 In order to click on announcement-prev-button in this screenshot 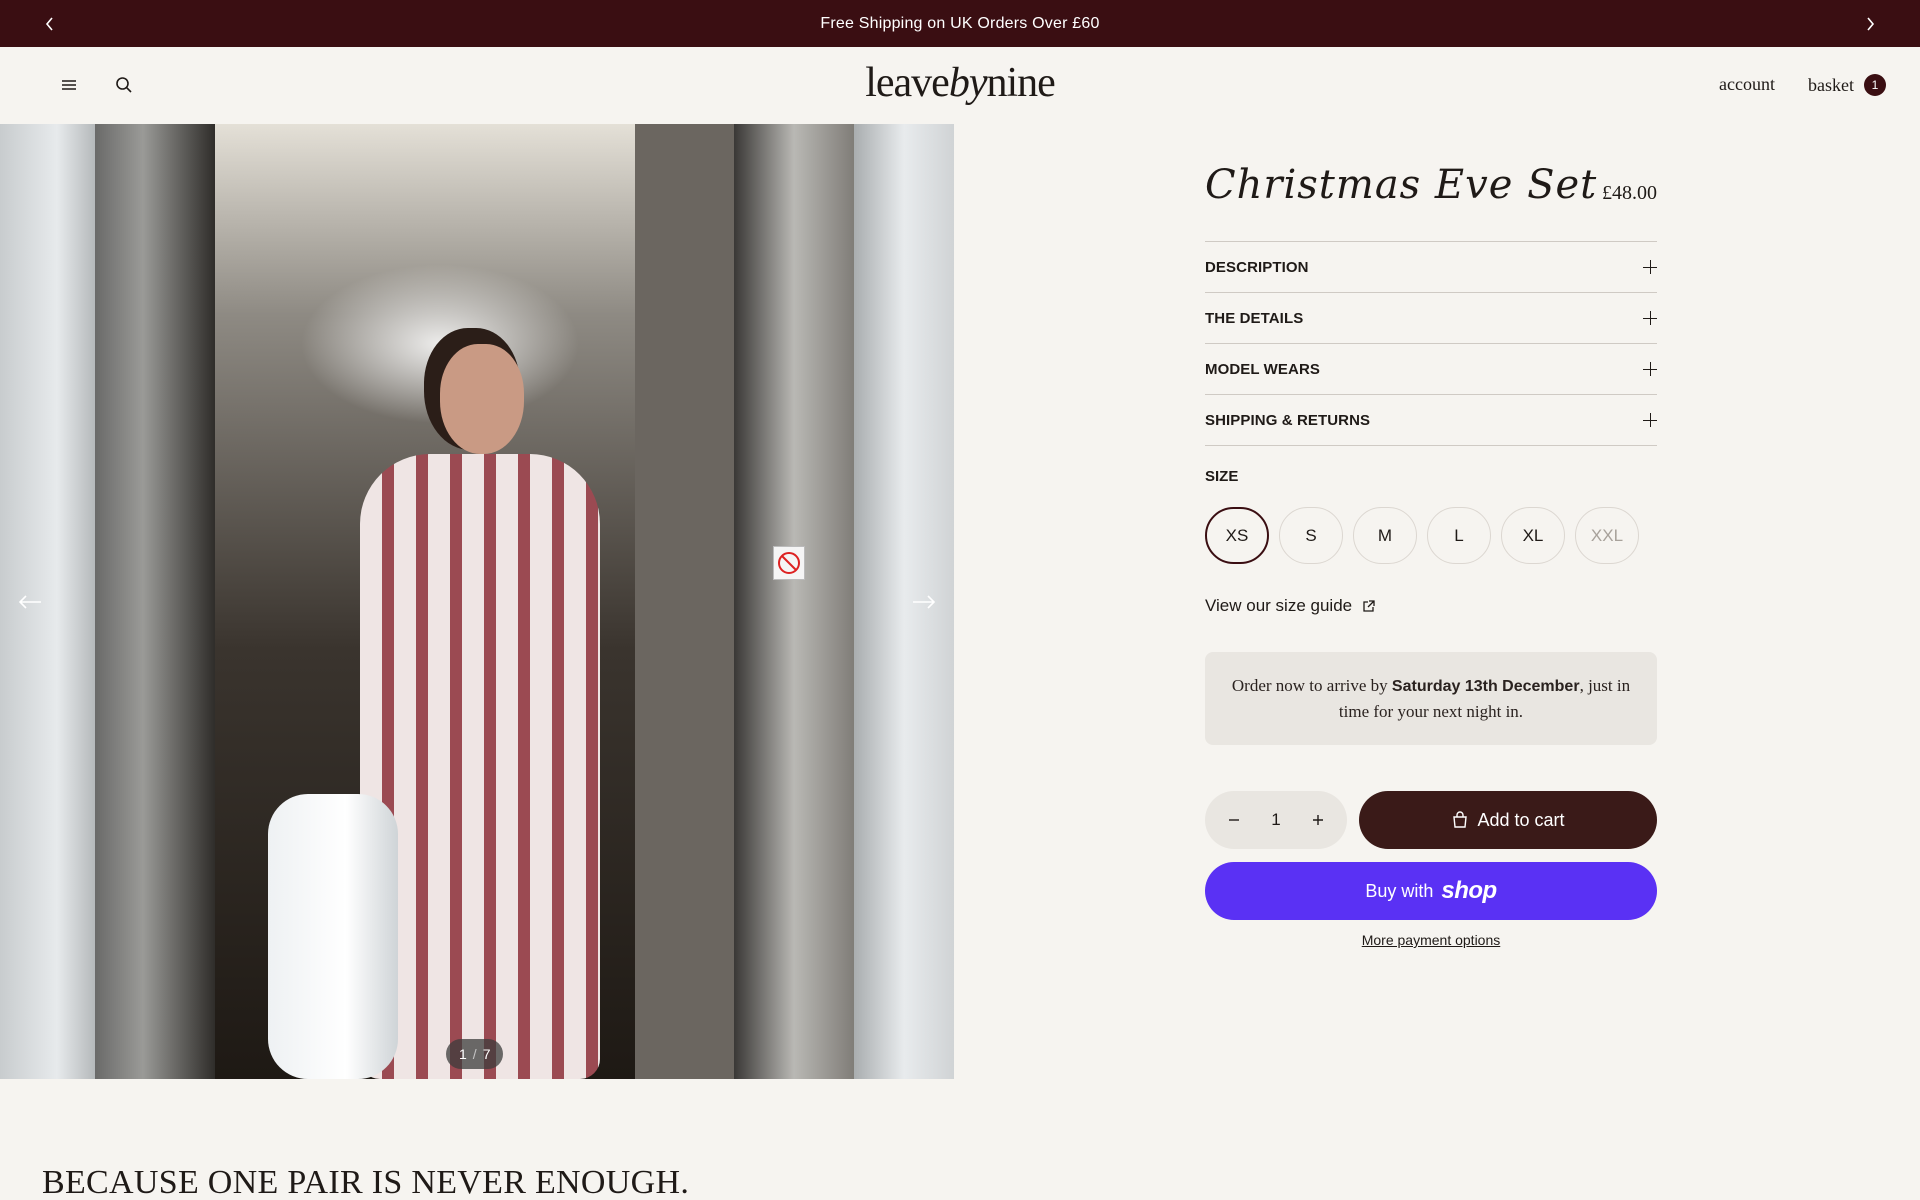, I will do `click(50, 24)`.